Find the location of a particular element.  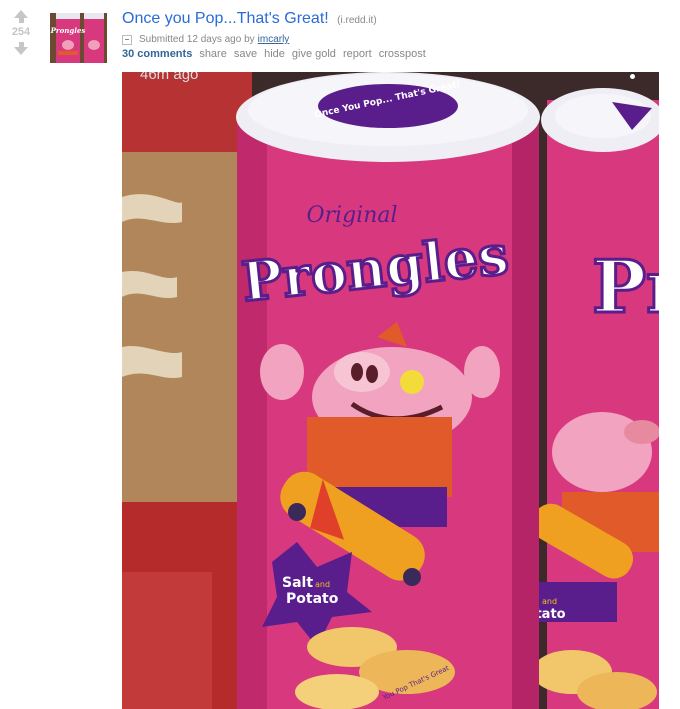

thumbnail-image: Prongles is located at coordinates (78, 38).